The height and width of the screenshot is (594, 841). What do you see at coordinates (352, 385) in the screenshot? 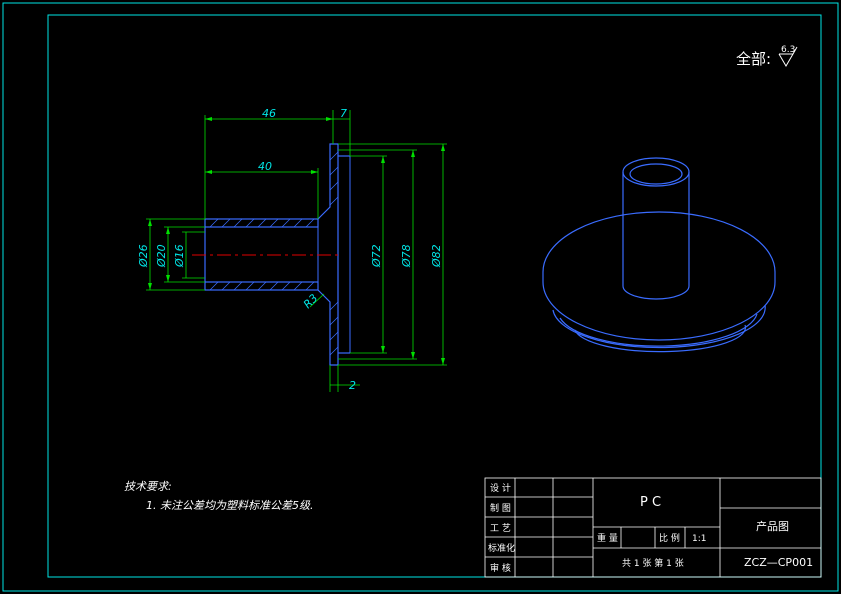
I see `dim-length-2: 2` at bounding box center [352, 385].